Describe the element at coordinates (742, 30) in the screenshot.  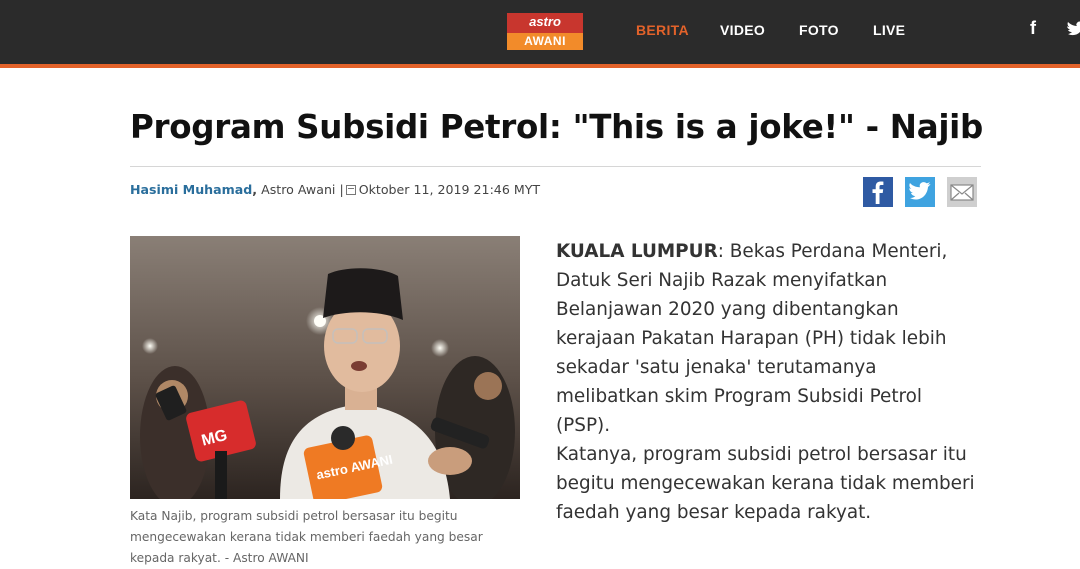
I see `nav-video: VIDEO` at that location.